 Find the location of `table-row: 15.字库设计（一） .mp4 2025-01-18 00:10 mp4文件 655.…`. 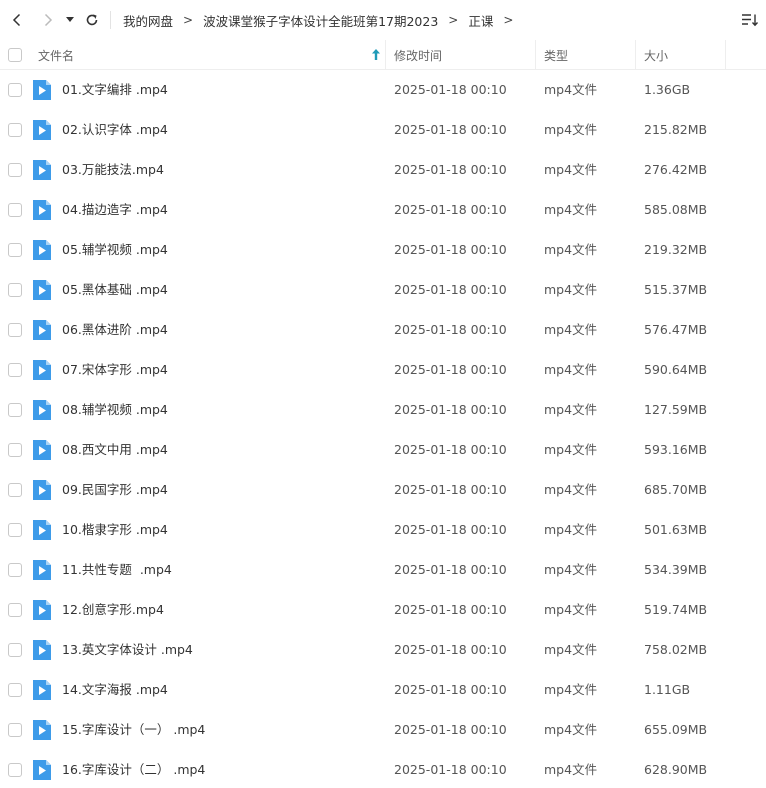

table-row: 15.字库设计（一） .mp4 2025-01-18 00:10 mp4文件 655.… is located at coordinates (383, 730).